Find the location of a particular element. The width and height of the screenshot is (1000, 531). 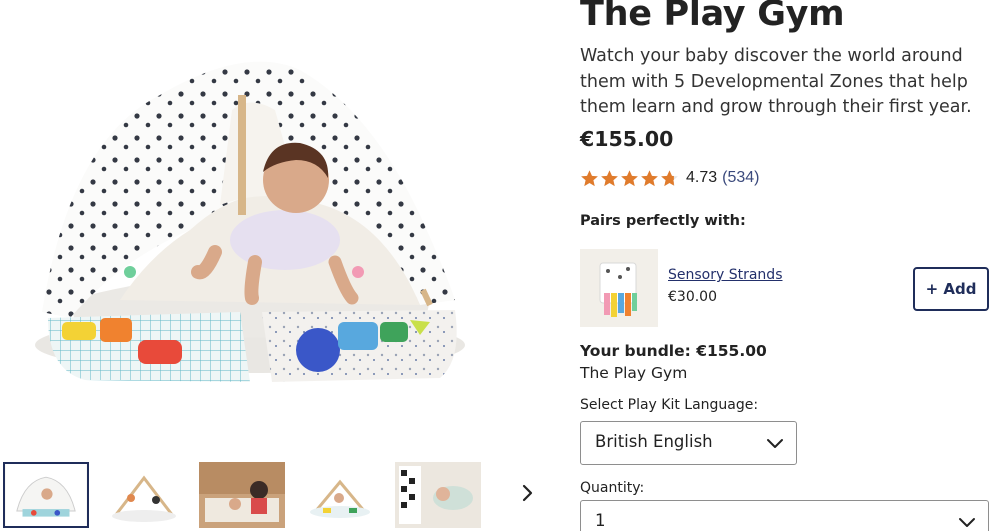

product-rating: 4.73 (534) is located at coordinates (670, 178).